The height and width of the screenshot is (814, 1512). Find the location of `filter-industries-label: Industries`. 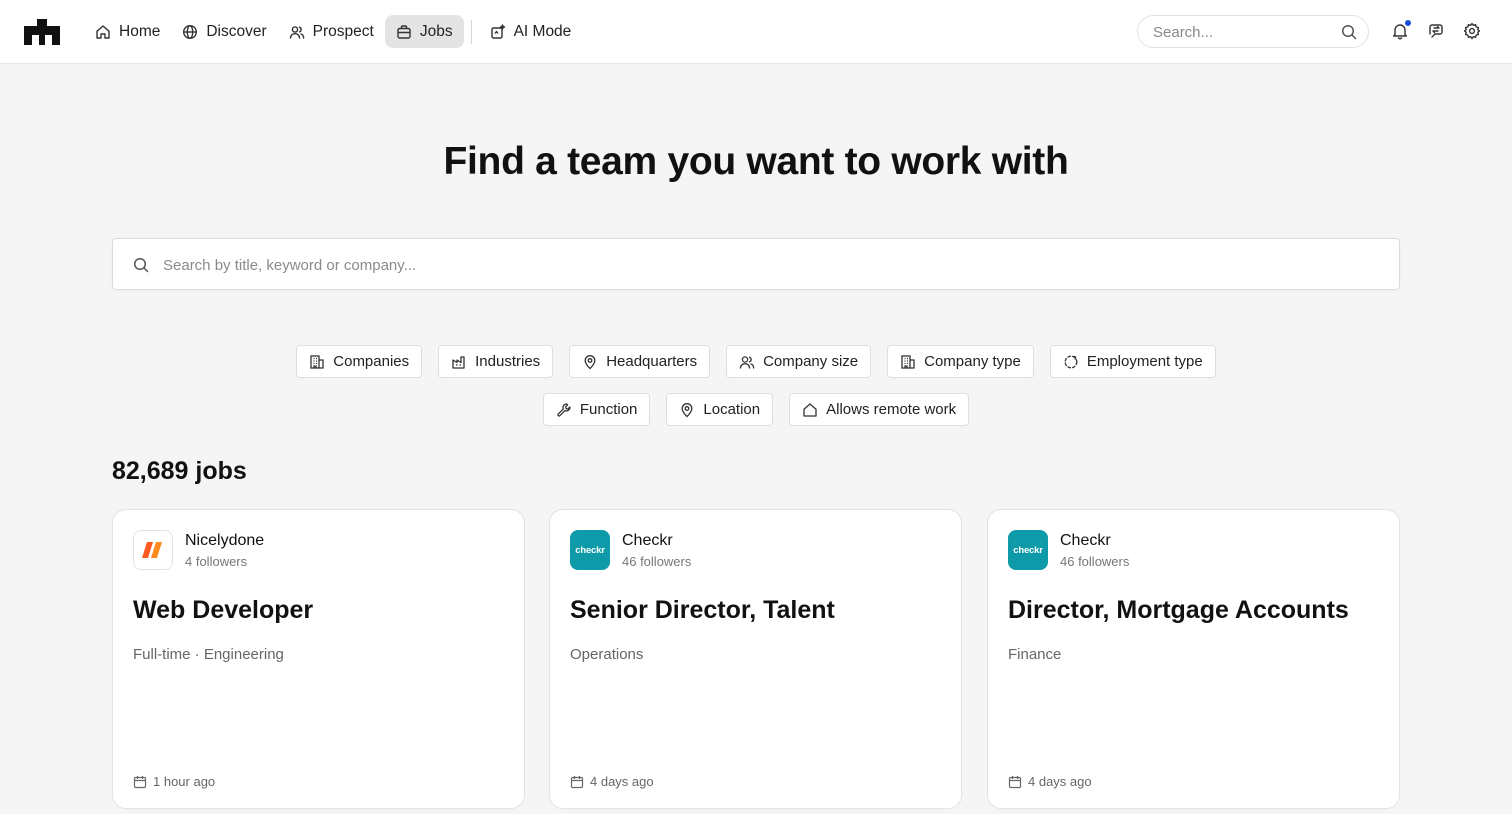

filter-industries-label: Industries is located at coordinates (508, 361).